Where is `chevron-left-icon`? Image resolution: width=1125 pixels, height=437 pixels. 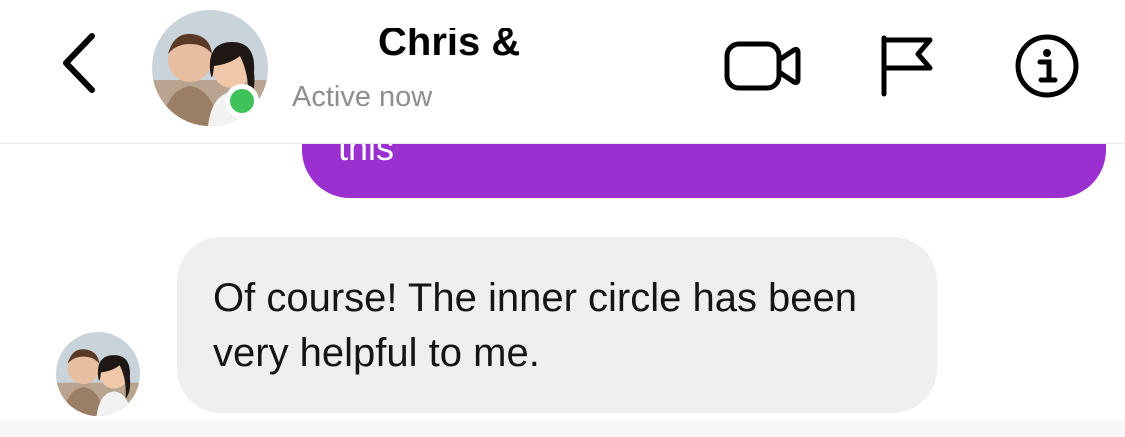 chevron-left-icon is located at coordinates (79, 63).